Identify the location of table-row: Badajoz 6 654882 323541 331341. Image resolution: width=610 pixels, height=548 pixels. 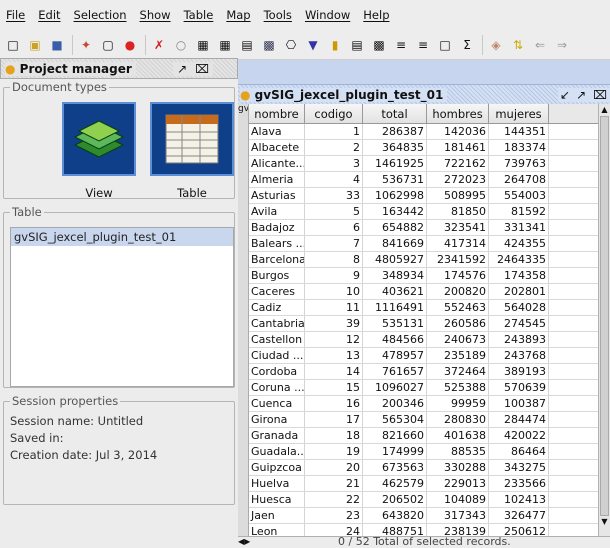
(423, 228).